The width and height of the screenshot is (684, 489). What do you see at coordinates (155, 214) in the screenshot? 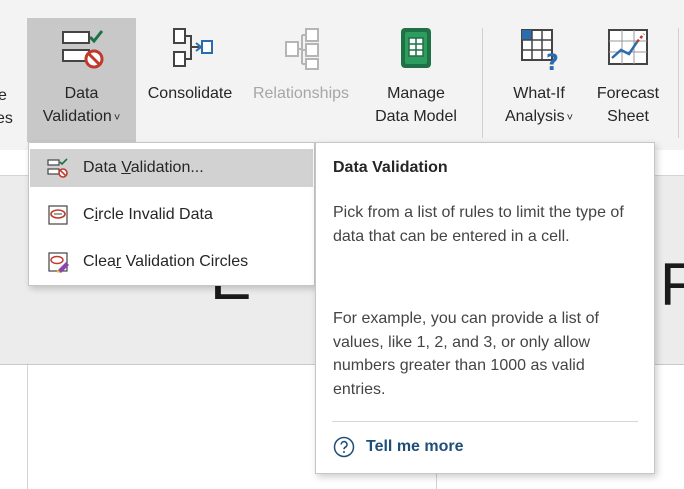
I see `label-part: rcle Invalid Data` at bounding box center [155, 214].